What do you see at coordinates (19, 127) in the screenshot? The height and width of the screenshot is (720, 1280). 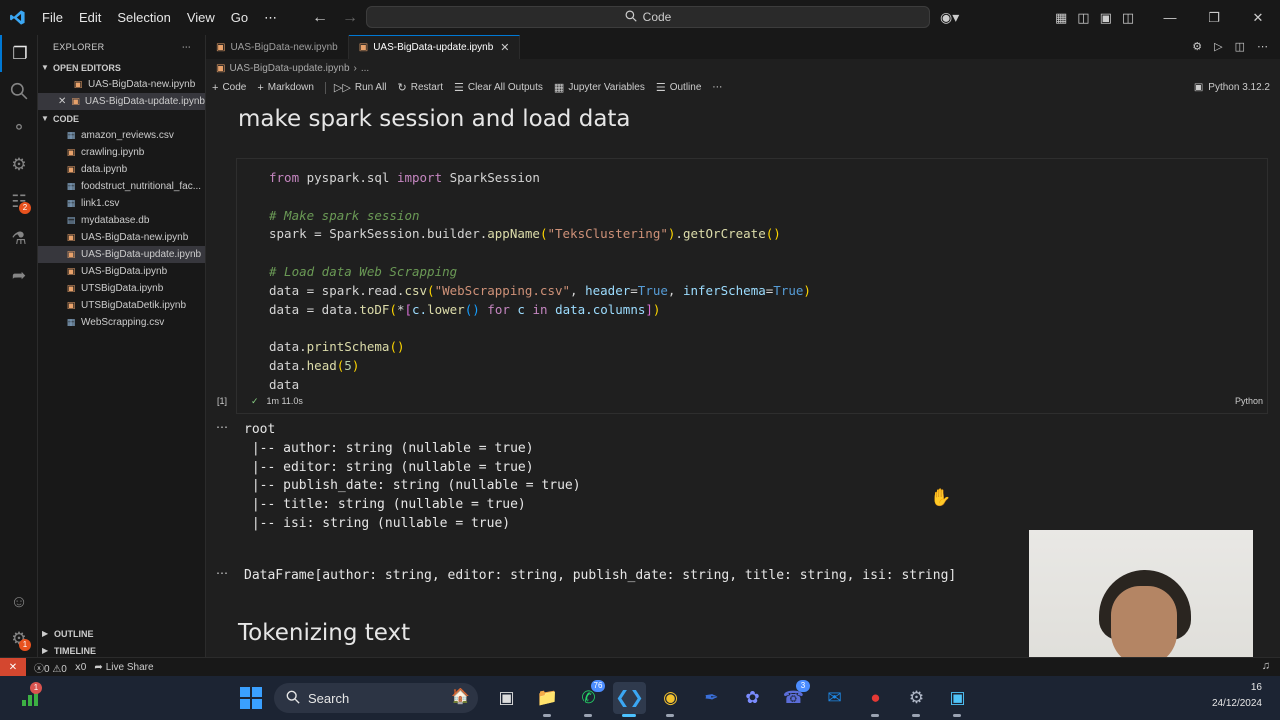 I see `source-control-icon: ⚬` at bounding box center [19, 127].